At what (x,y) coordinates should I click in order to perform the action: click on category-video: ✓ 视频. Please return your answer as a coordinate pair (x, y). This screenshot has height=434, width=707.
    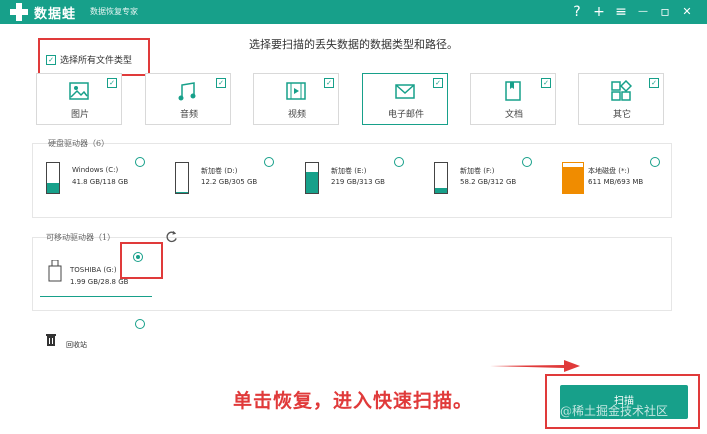
    Looking at the image, I should click on (296, 99).